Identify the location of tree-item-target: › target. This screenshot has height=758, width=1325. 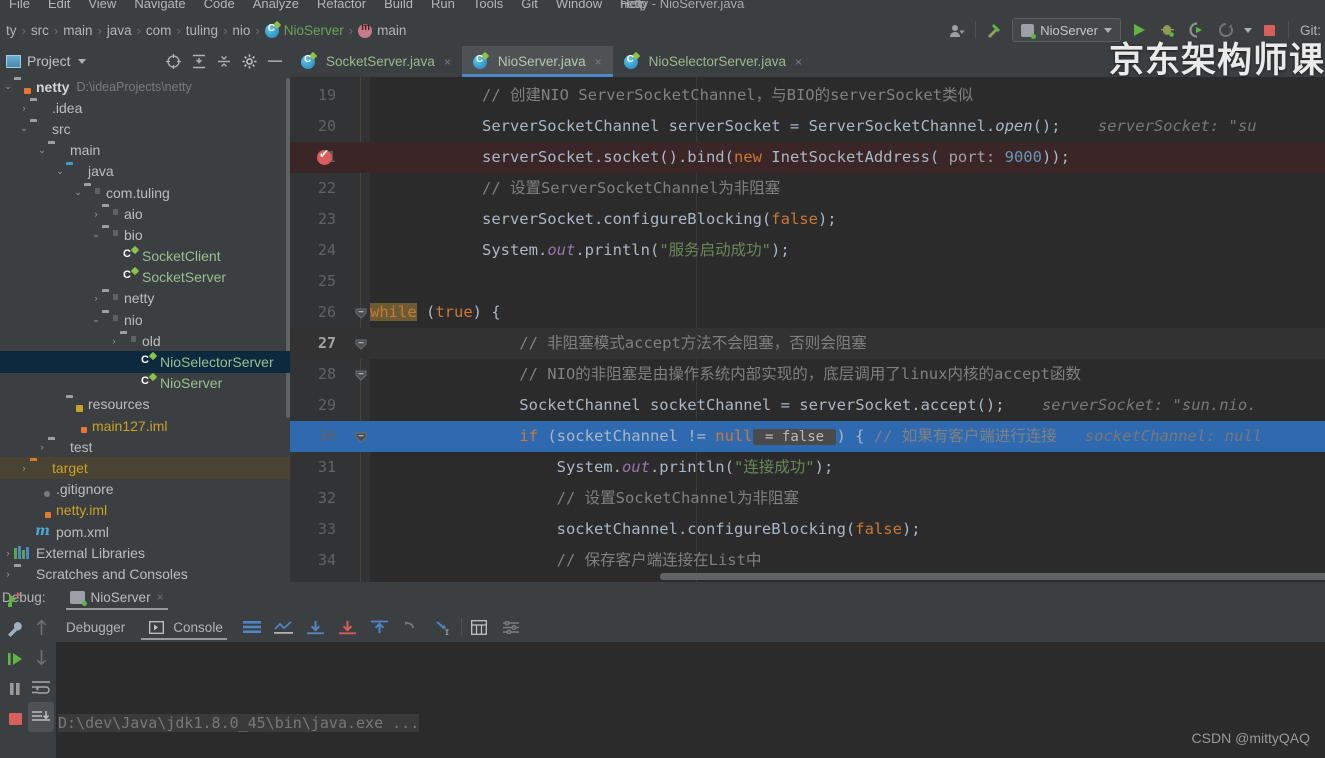
(145, 468).